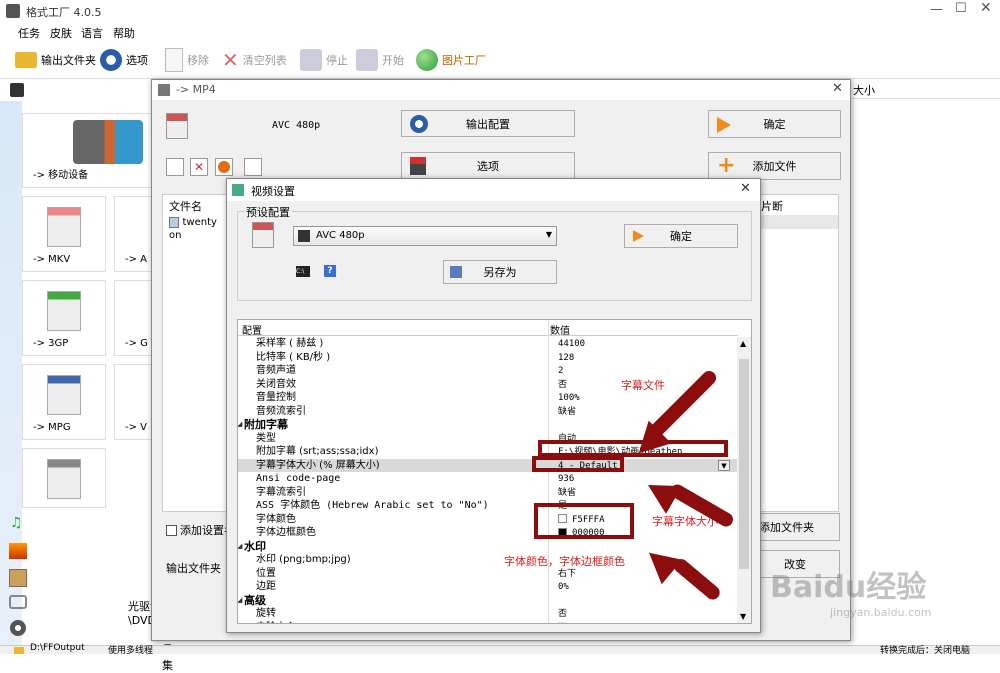 Image resolution: width=1000 pixels, height=673 pixels. What do you see at coordinates (64, 318) in the screenshot?
I see `tile-3gp: -> 3GP` at bounding box center [64, 318].